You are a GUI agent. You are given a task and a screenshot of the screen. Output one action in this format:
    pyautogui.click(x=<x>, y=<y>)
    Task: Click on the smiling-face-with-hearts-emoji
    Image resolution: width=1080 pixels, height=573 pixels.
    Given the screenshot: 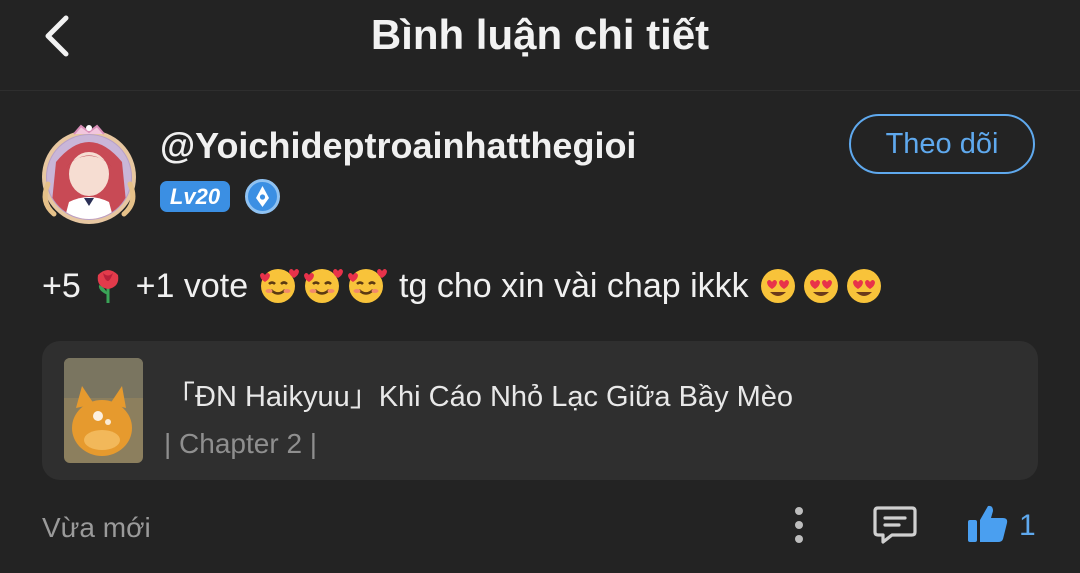 What is the action you would take?
    pyautogui.click(x=323, y=286)
    